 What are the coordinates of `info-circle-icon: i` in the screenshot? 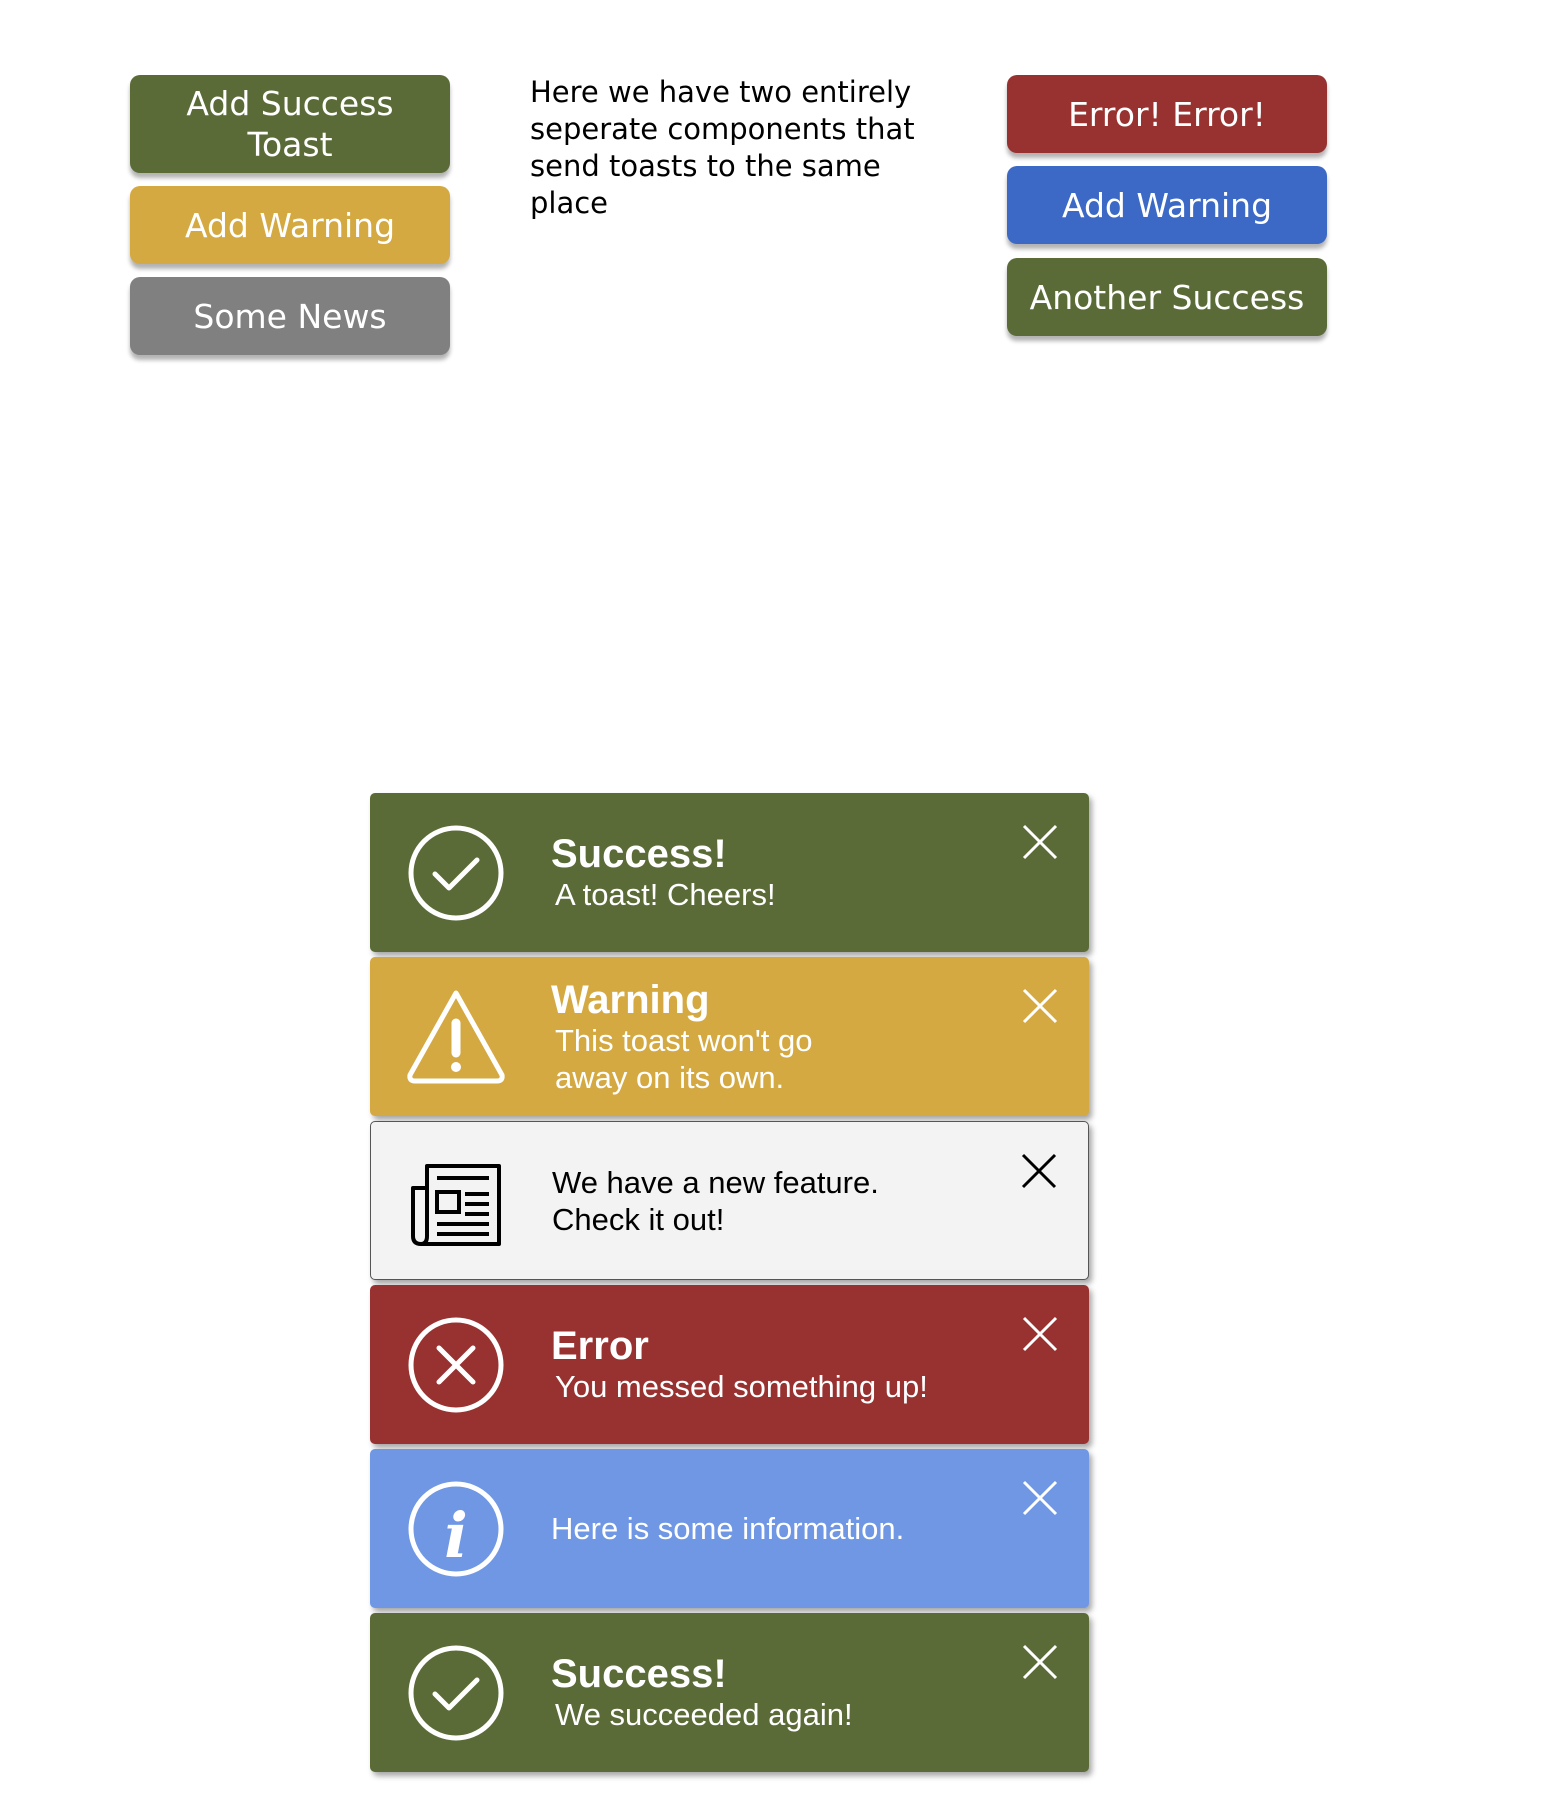 It's located at (456, 1529).